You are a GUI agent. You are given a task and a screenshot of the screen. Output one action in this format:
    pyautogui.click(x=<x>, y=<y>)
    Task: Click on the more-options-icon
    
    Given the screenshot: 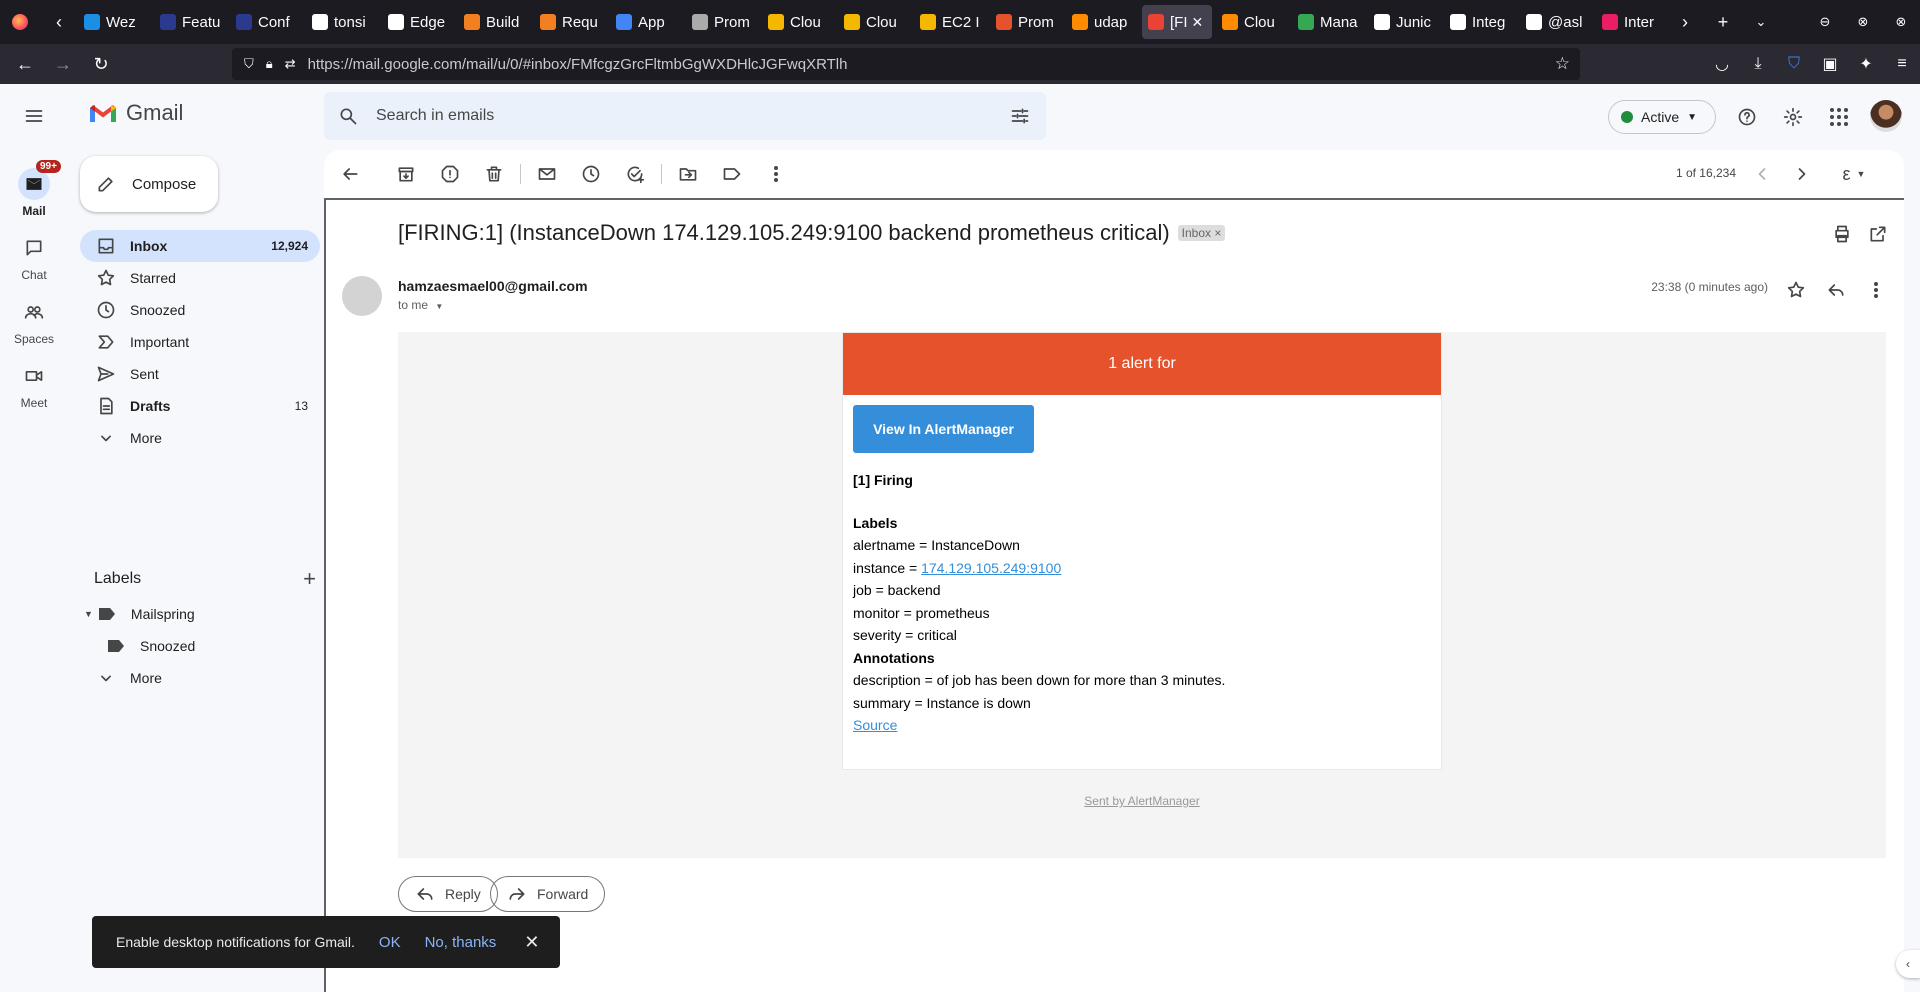 What is the action you would take?
    pyautogui.click(x=776, y=174)
    